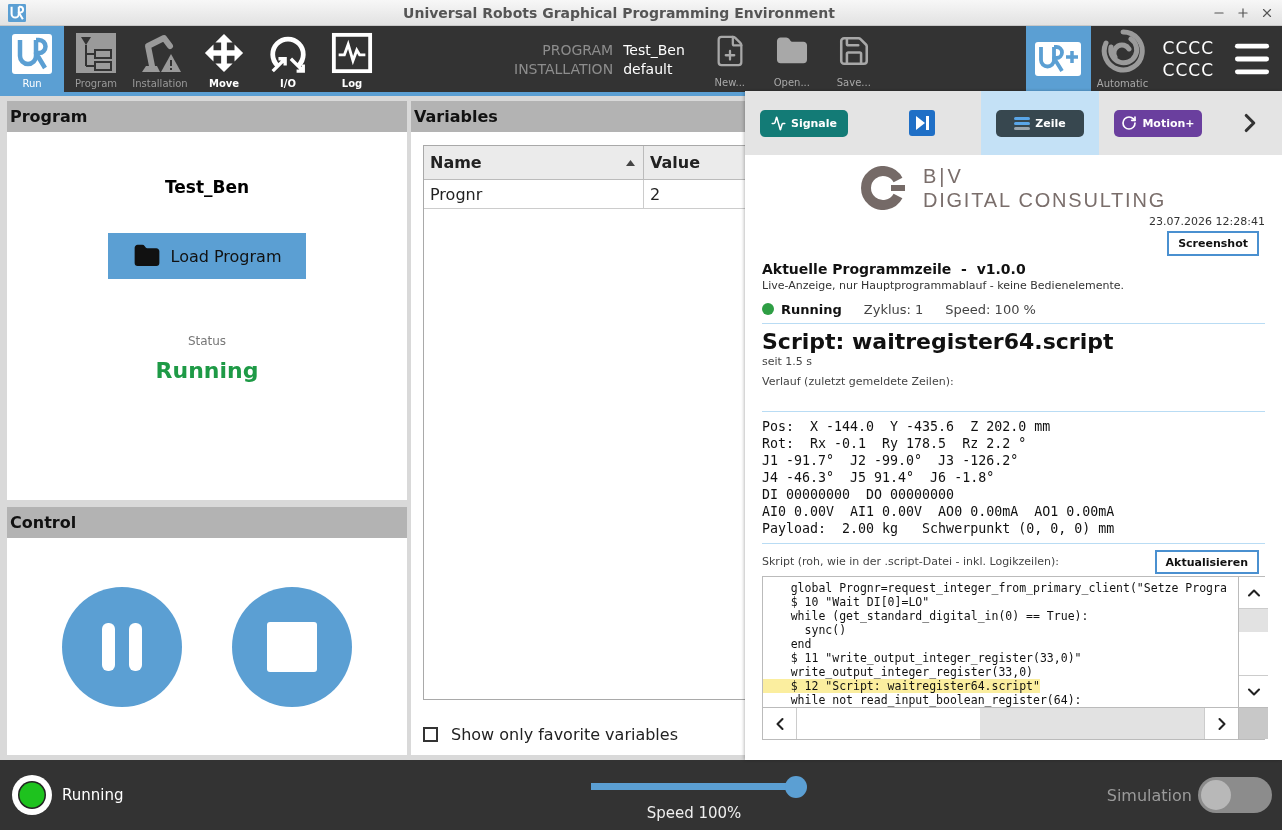 The image size is (1282, 830). What do you see at coordinates (935, 658) in the screenshot?
I see `code-line: $ 11 "write_output_integer_register(33,0)"` at bounding box center [935, 658].